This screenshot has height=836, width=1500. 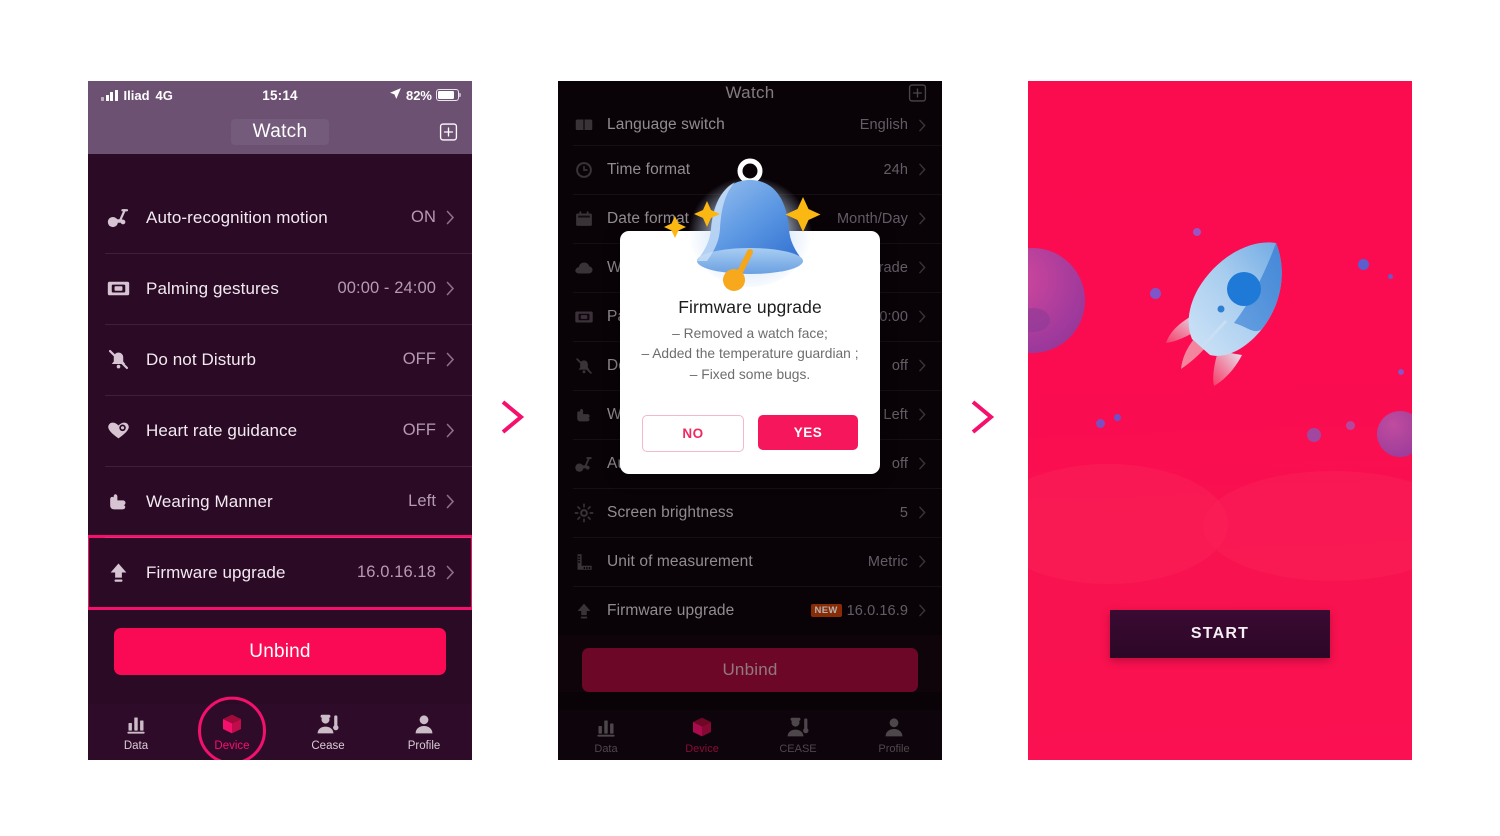 I want to click on page-title: Watch, so click(x=280, y=131).